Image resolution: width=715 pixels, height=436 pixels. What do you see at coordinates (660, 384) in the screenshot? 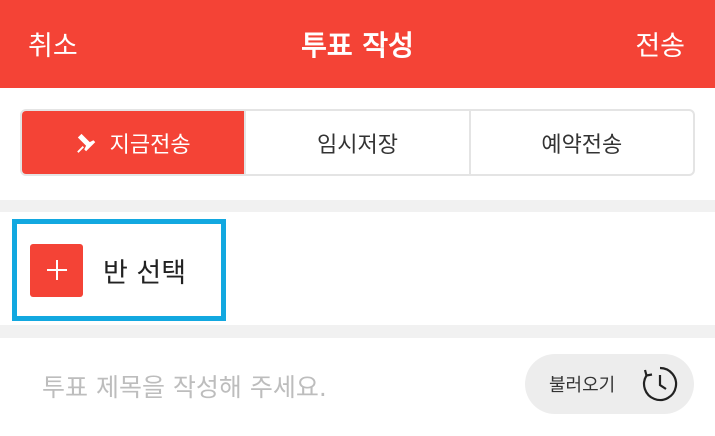
I see `clock-history-icon` at bounding box center [660, 384].